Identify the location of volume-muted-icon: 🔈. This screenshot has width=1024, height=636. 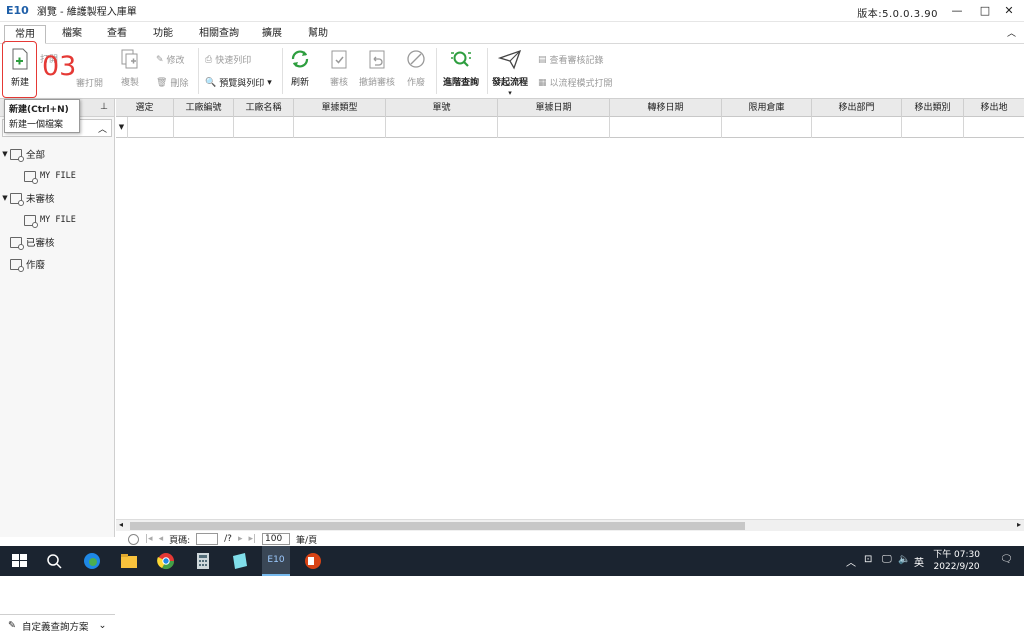
(904, 559).